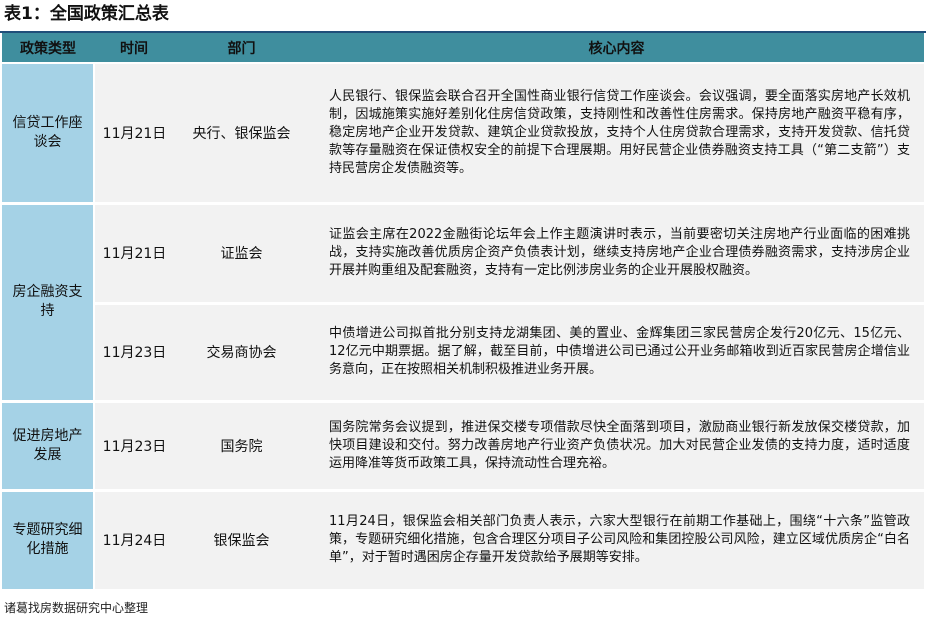  What do you see at coordinates (241, 446) in the screenshot?
I see `department-cell: 国务院` at bounding box center [241, 446].